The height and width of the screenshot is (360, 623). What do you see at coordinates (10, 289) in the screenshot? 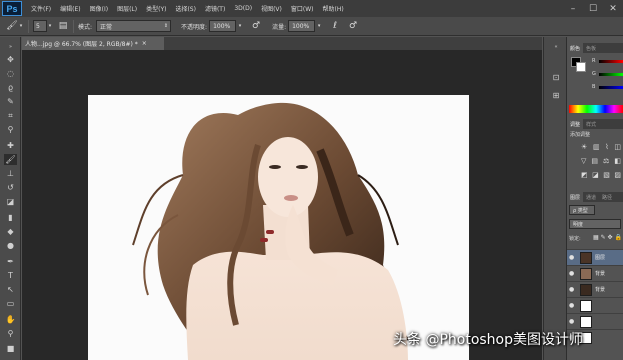
I see `path-select-tool-icon: ↖` at bounding box center [10, 289].